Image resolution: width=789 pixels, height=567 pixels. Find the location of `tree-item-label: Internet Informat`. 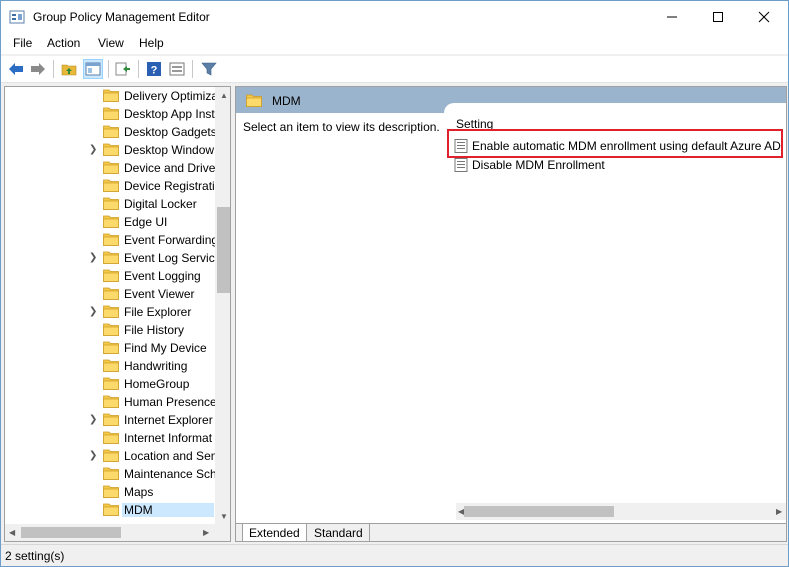

tree-item-label: Internet Informat is located at coordinates (168, 438).